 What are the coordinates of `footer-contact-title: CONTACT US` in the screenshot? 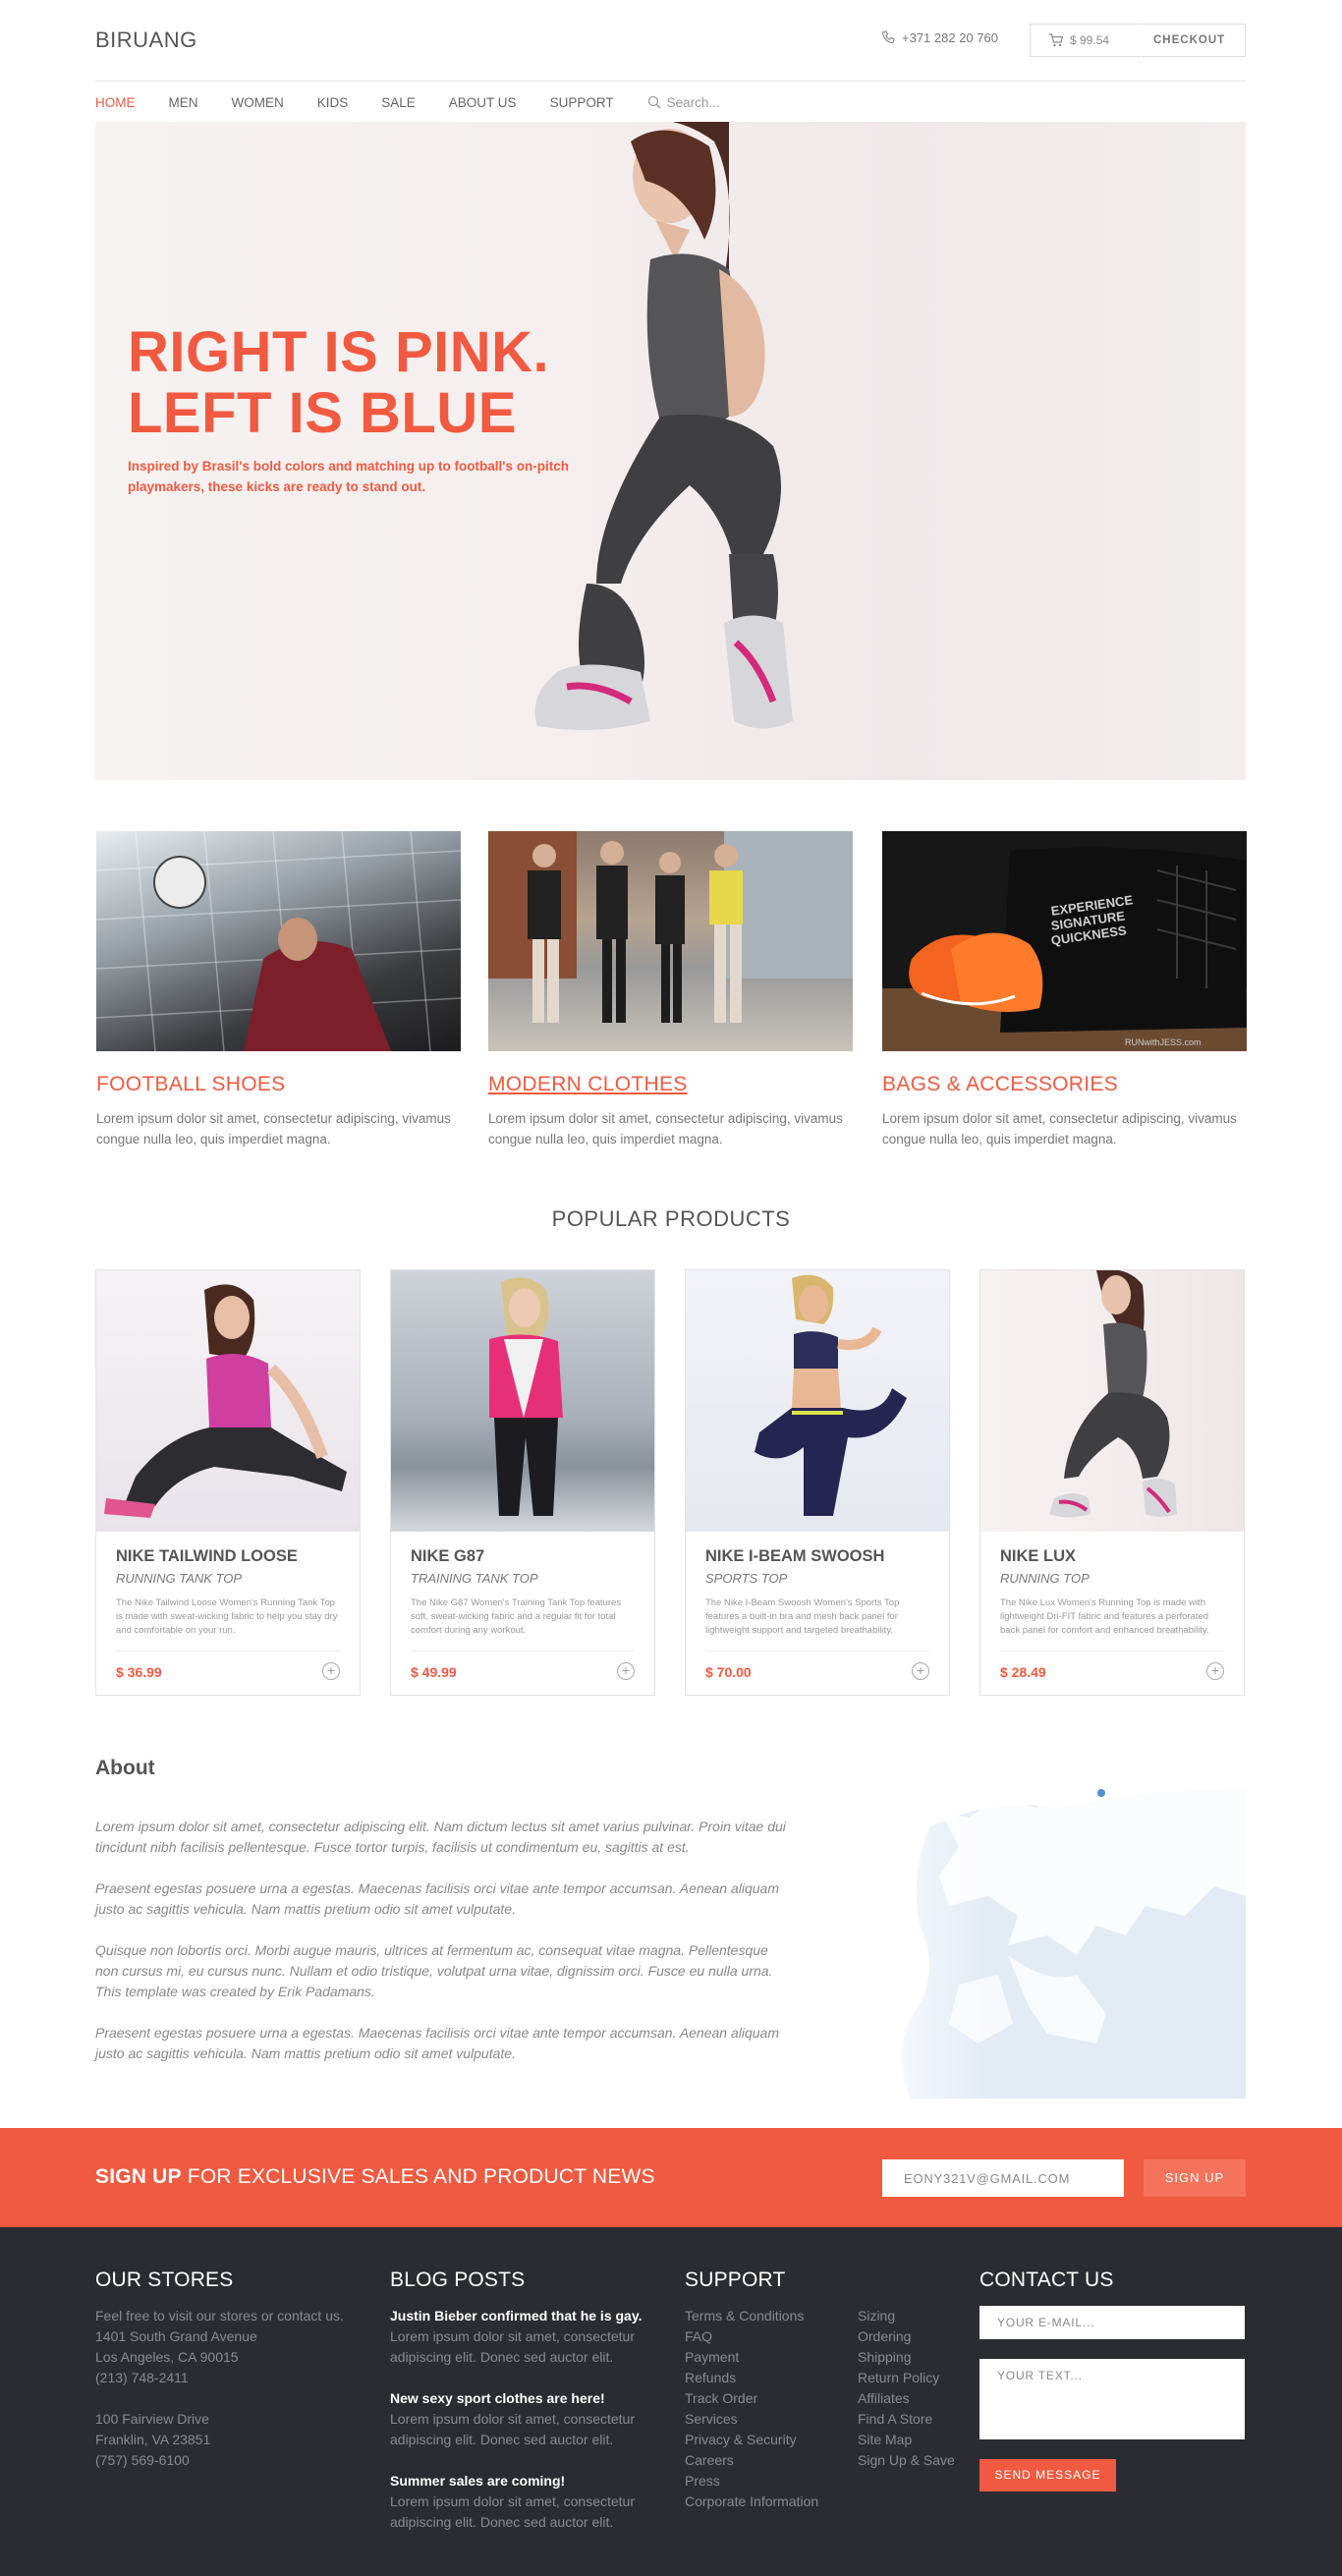 It's located at (1047, 2279).